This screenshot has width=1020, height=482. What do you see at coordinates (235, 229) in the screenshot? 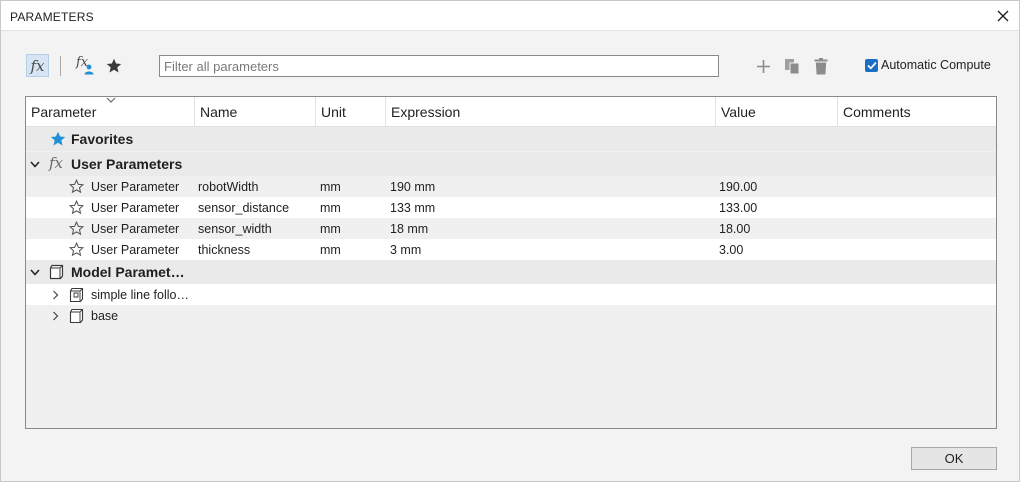
I see `param-name: sensor_width` at bounding box center [235, 229].